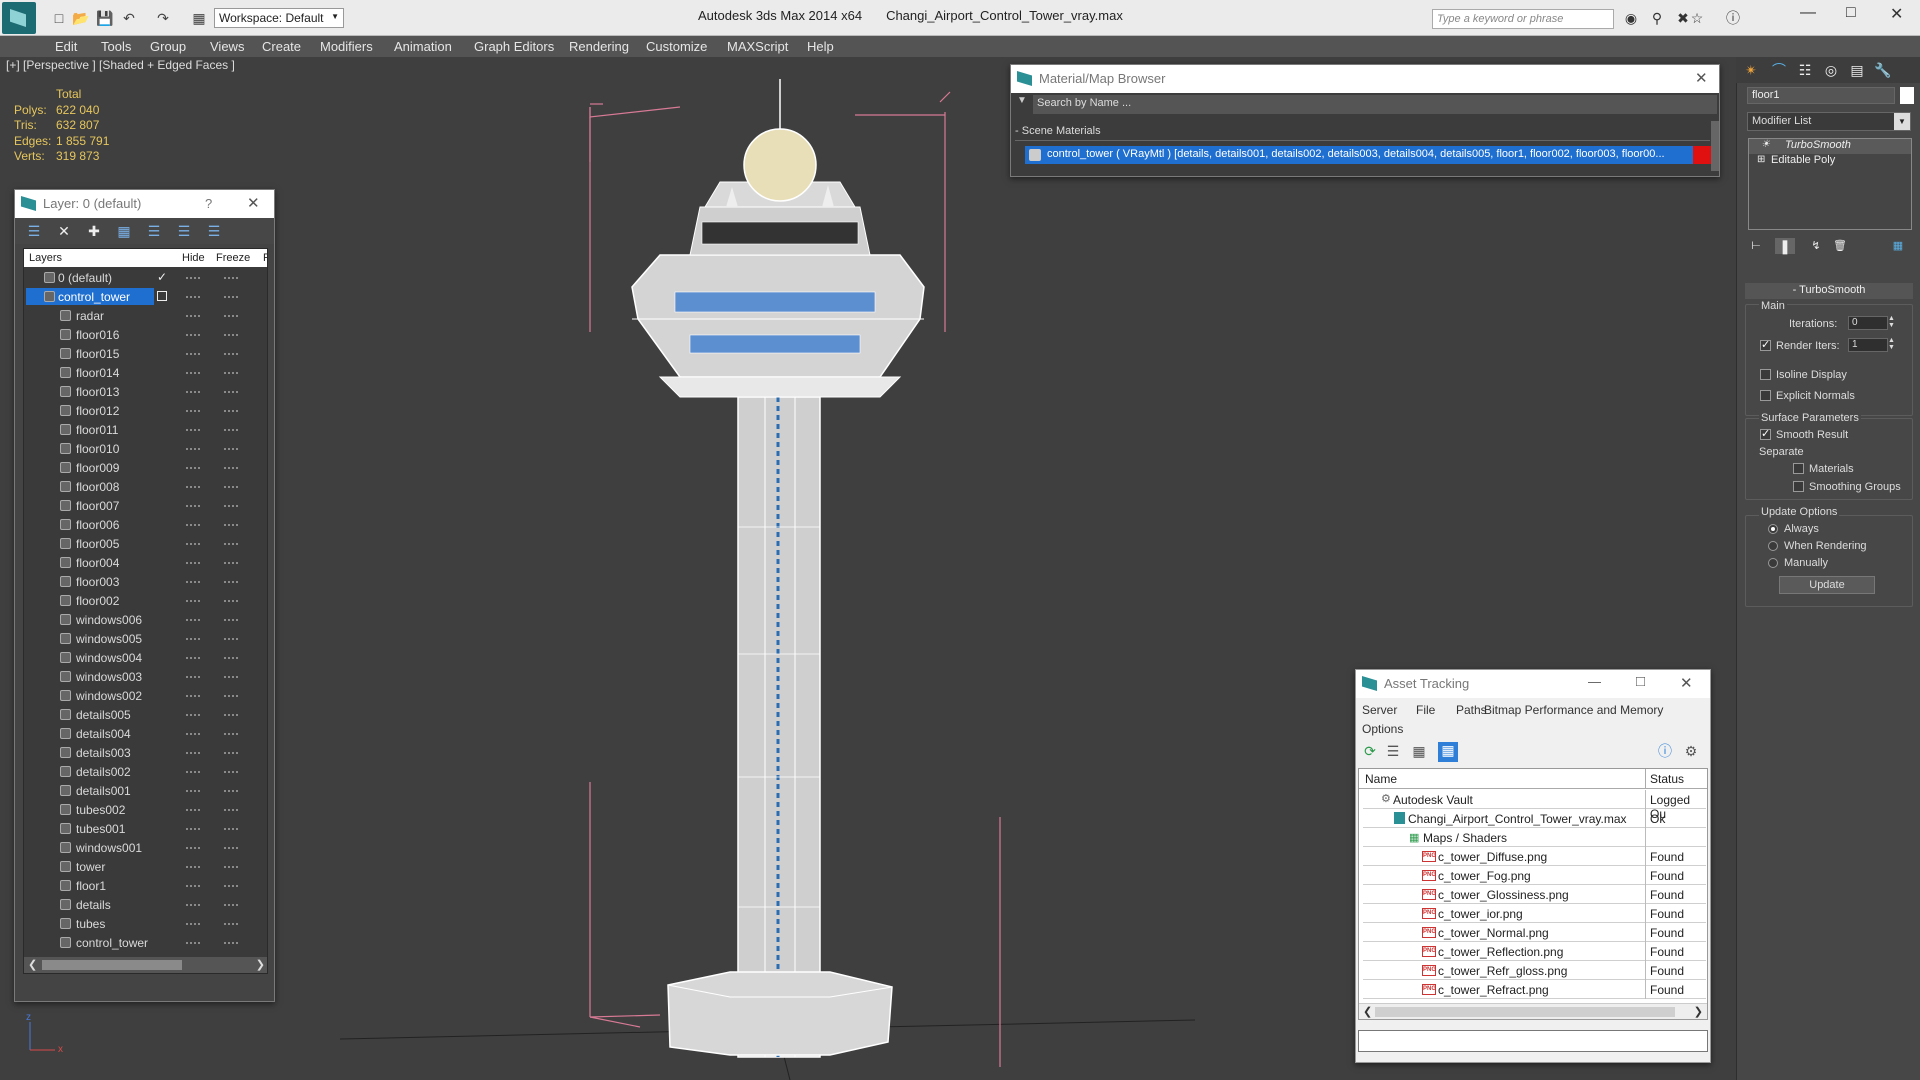 The width and height of the screenshot is (1920, 1080). I want to click on configure-sets-icon: ▦, so click(1898, 246).